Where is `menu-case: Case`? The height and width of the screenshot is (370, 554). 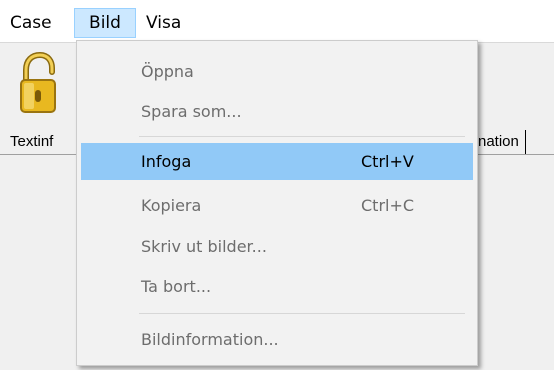 menu-case: Case is located at coordinates (31, 23).